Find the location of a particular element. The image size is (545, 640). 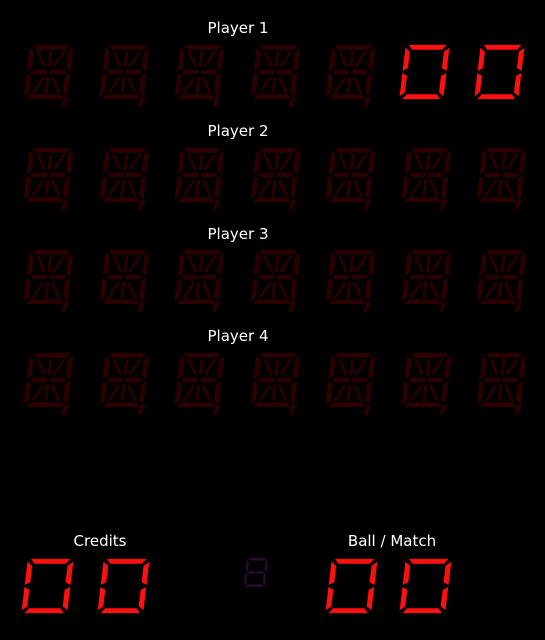

label-player-2: Player 2 is located at coordinates (238, 131).